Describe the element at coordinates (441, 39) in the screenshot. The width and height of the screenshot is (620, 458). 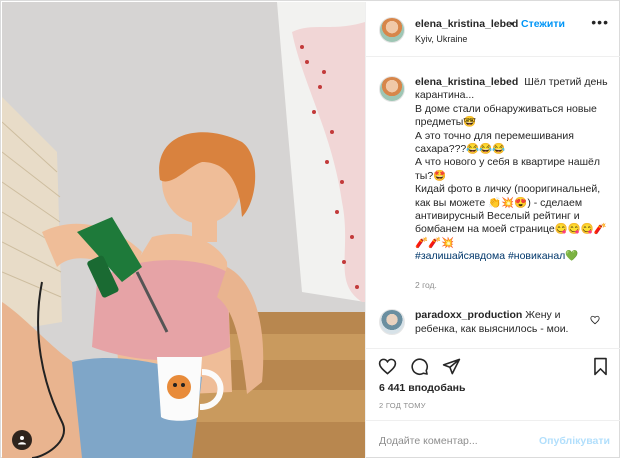
I see `post-location: Kyiv, Ukraine` at that location.